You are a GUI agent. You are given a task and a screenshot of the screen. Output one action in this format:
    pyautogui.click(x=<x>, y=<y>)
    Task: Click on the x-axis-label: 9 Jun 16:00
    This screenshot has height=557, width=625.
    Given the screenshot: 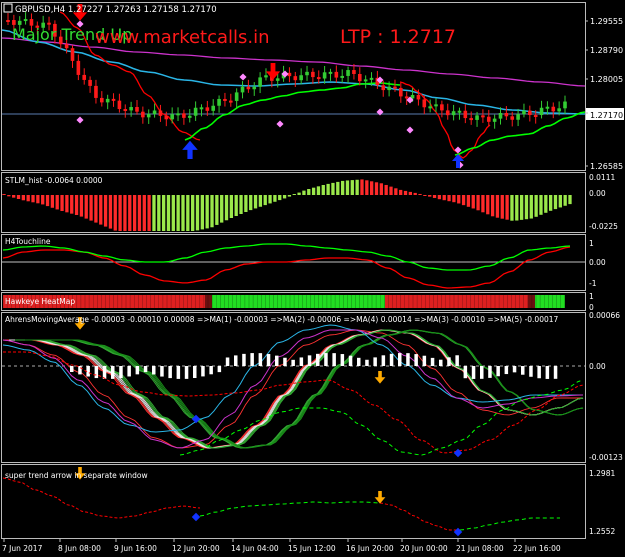 What is the action you would take?
    pyautogui.click(x=135, y=548)
    